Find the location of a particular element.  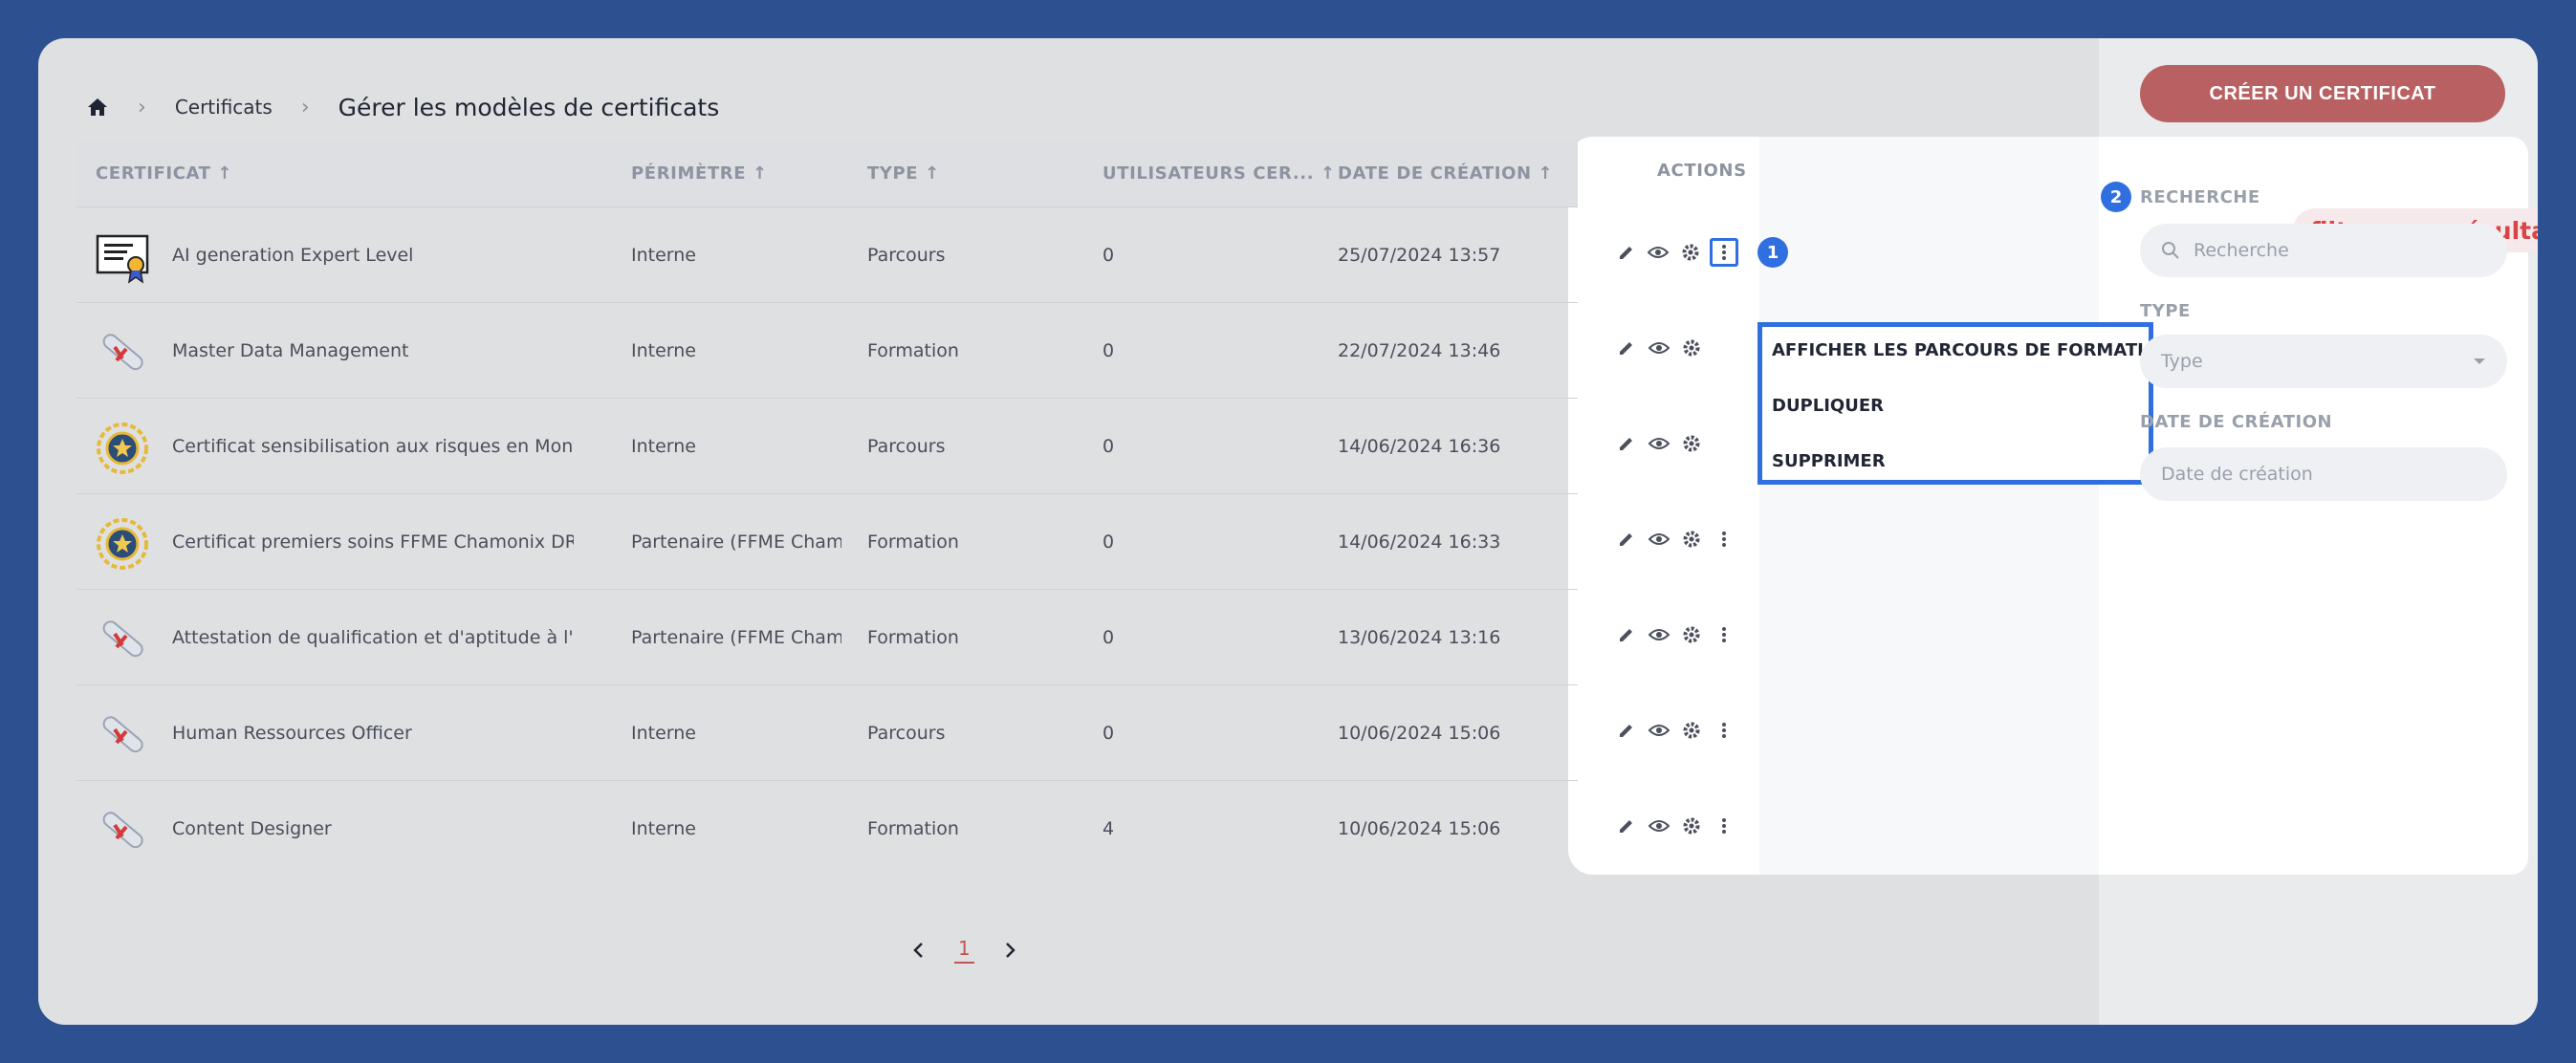

cert-name: Human Ressources Officer is located at coordinates (292, 733).